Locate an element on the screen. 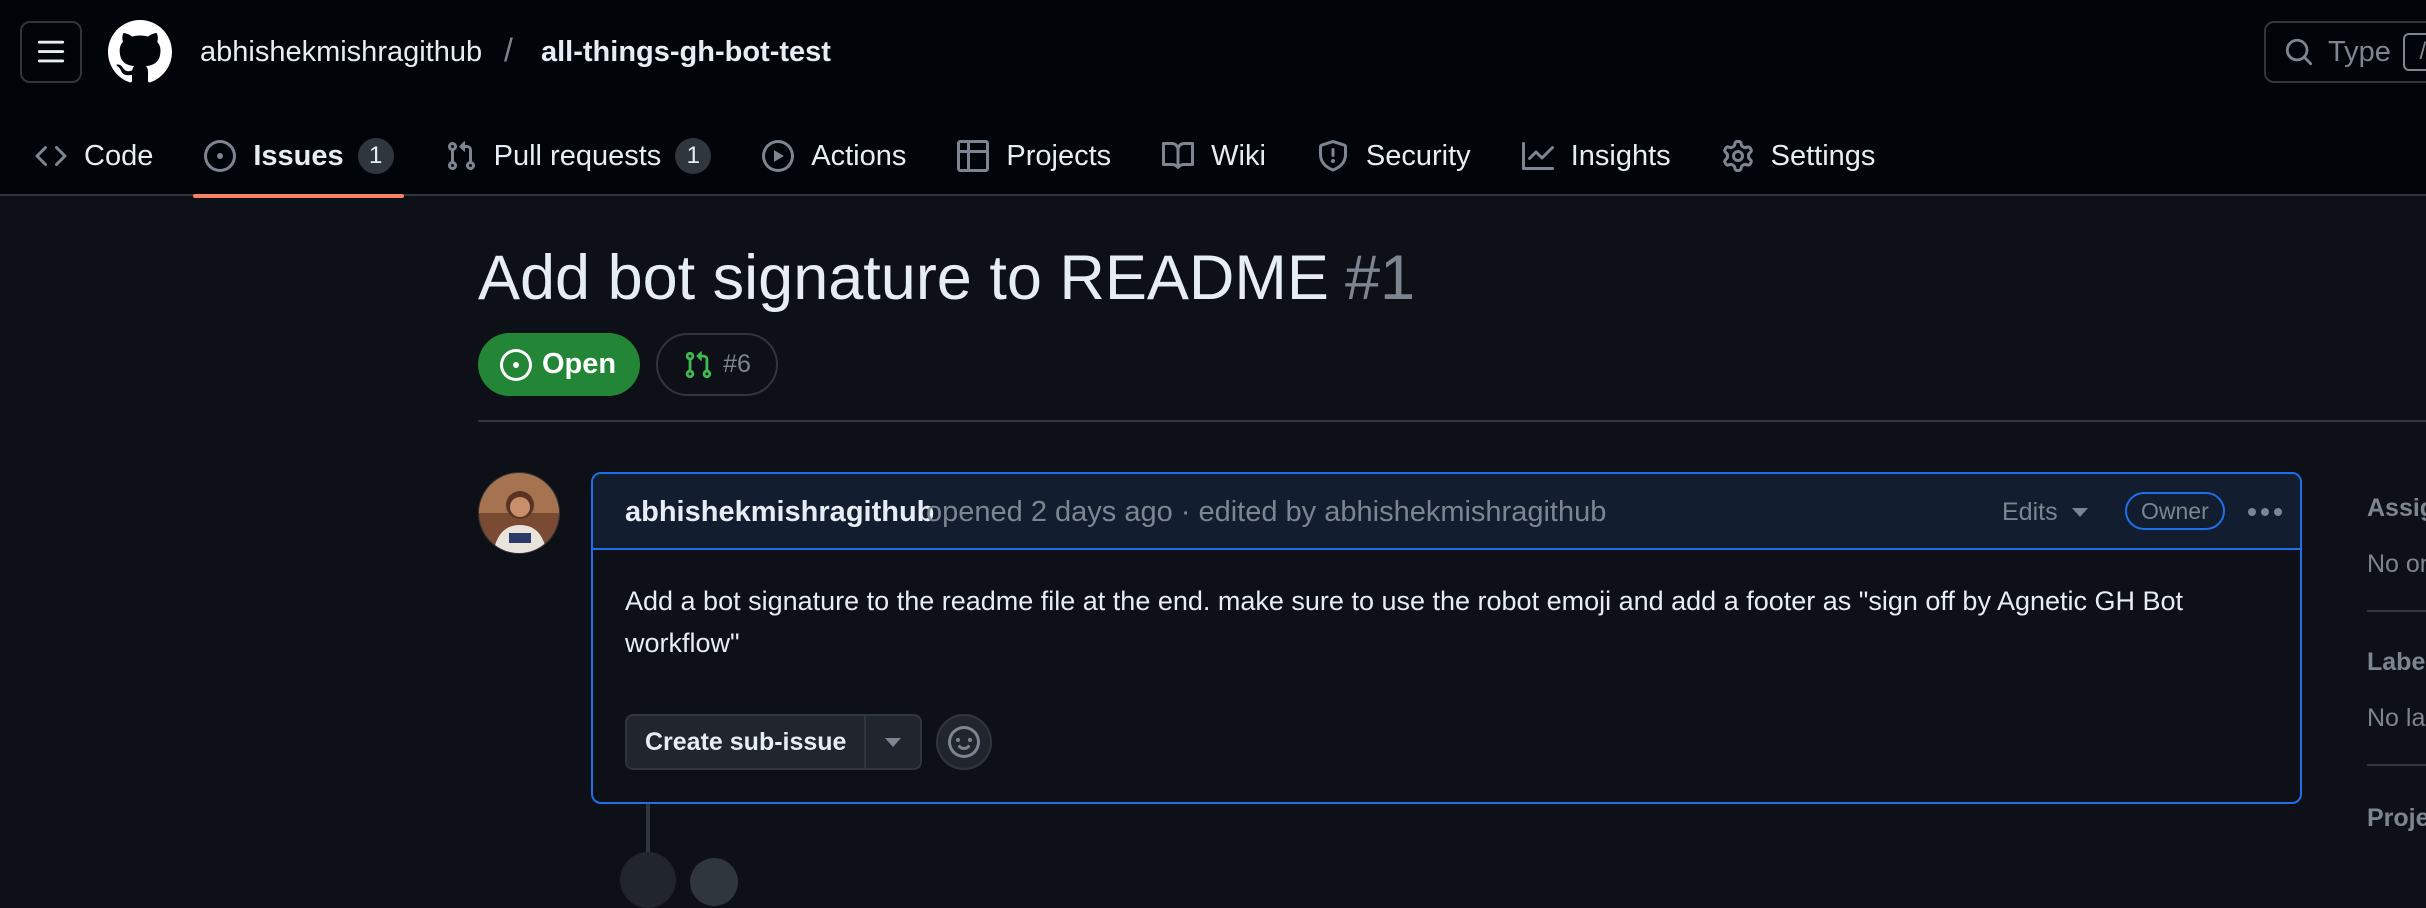 This screenshot has height=908, width=2426. search-input: Type / is located at coordinates (2345, 52).